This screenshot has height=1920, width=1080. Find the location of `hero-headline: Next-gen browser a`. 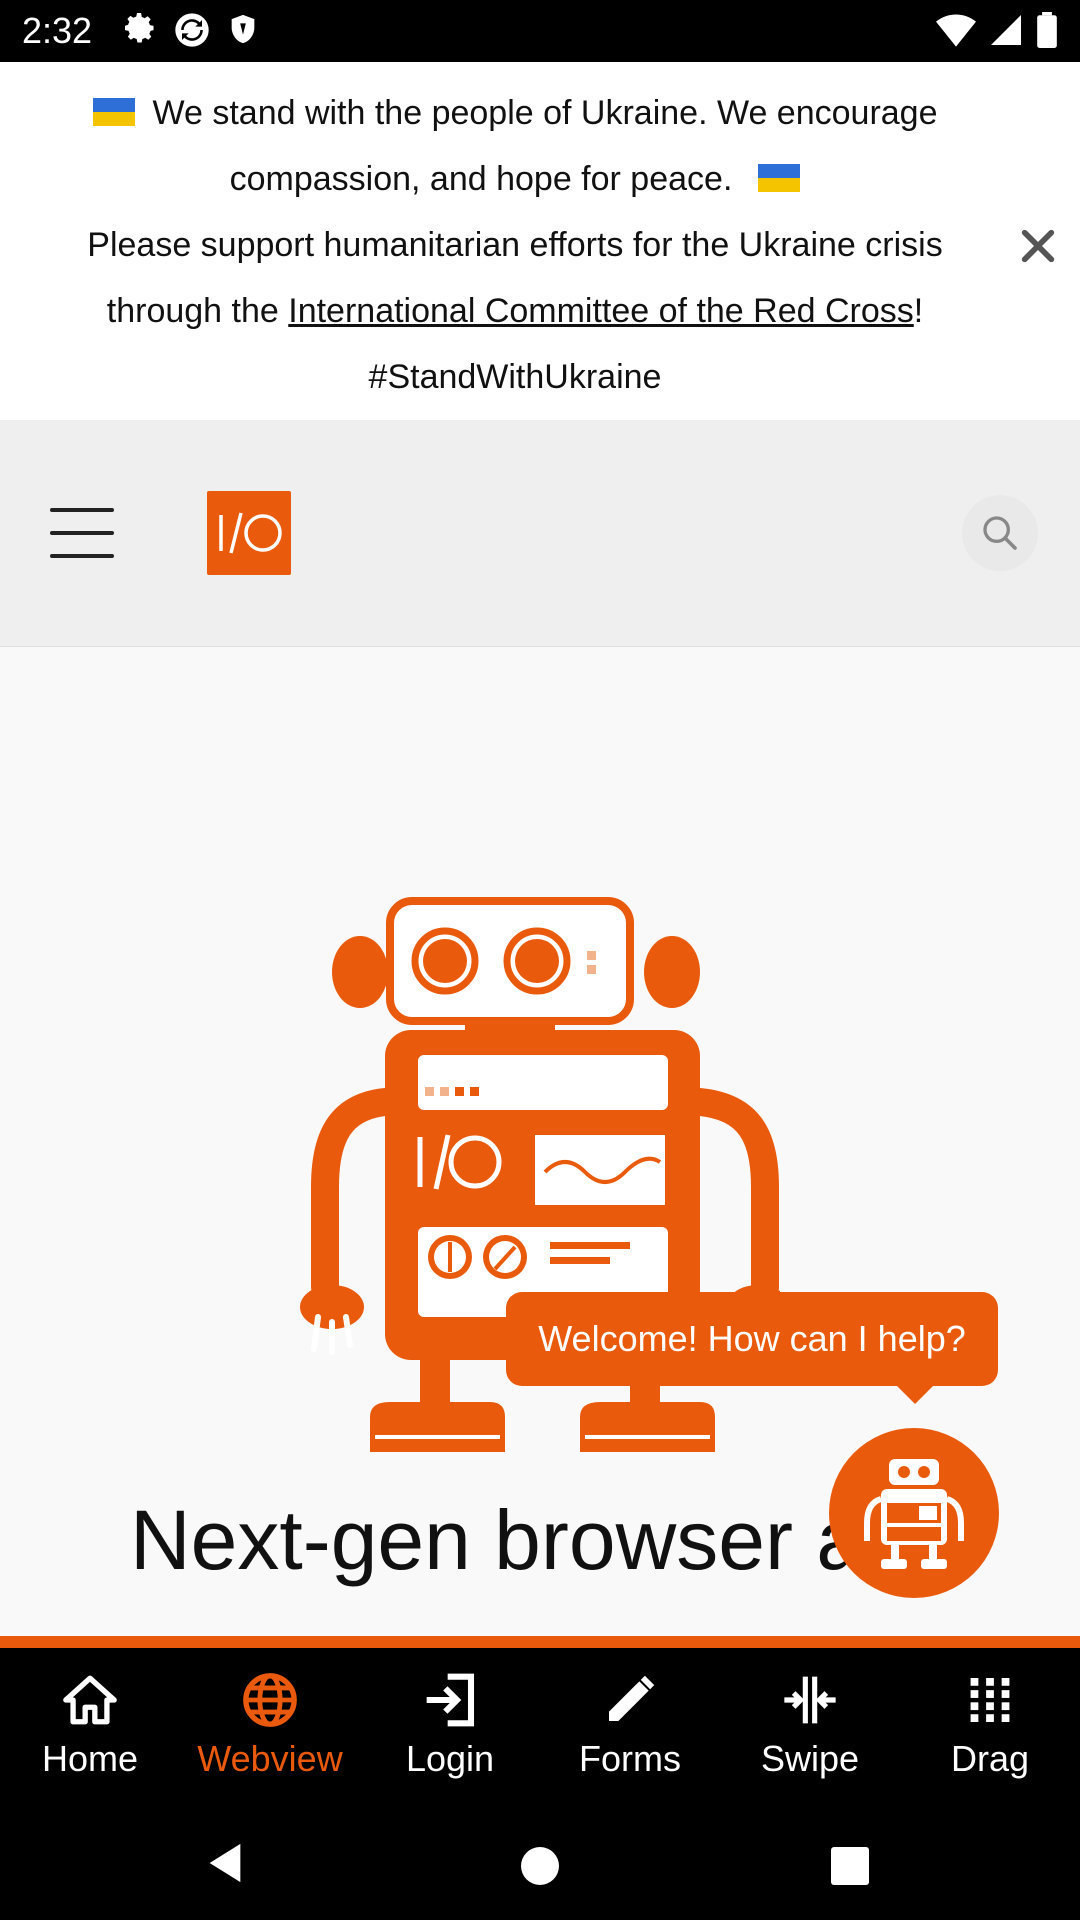

hero-headline: Next-gen browser a is located at coordinates (496, 1540).